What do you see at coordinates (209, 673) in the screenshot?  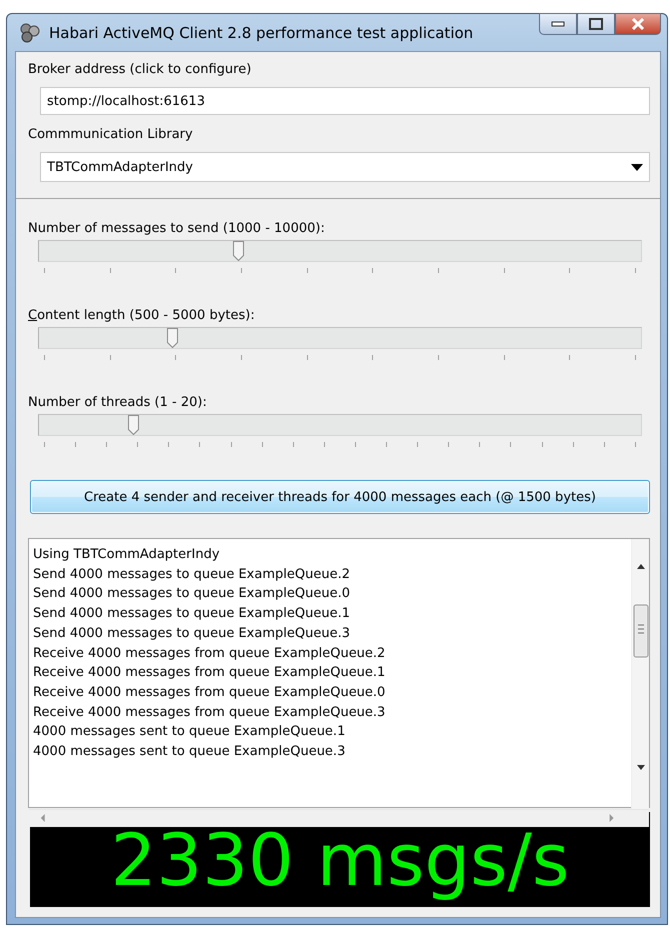 I see `log-line: Receive 4000 messages from queue ExampleQueue.1` at bounding box center [209, 673].